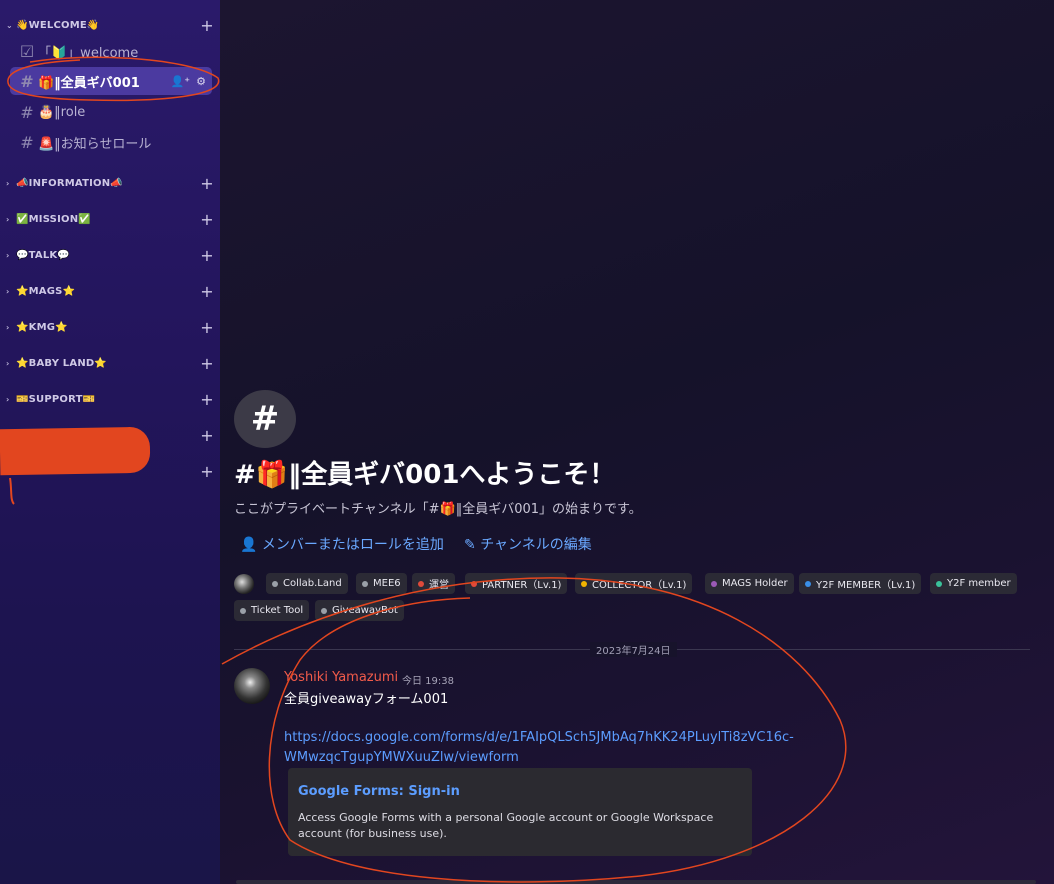  I want to click on category-mission: › ✅MISSION✅ +, so click(110, 219).